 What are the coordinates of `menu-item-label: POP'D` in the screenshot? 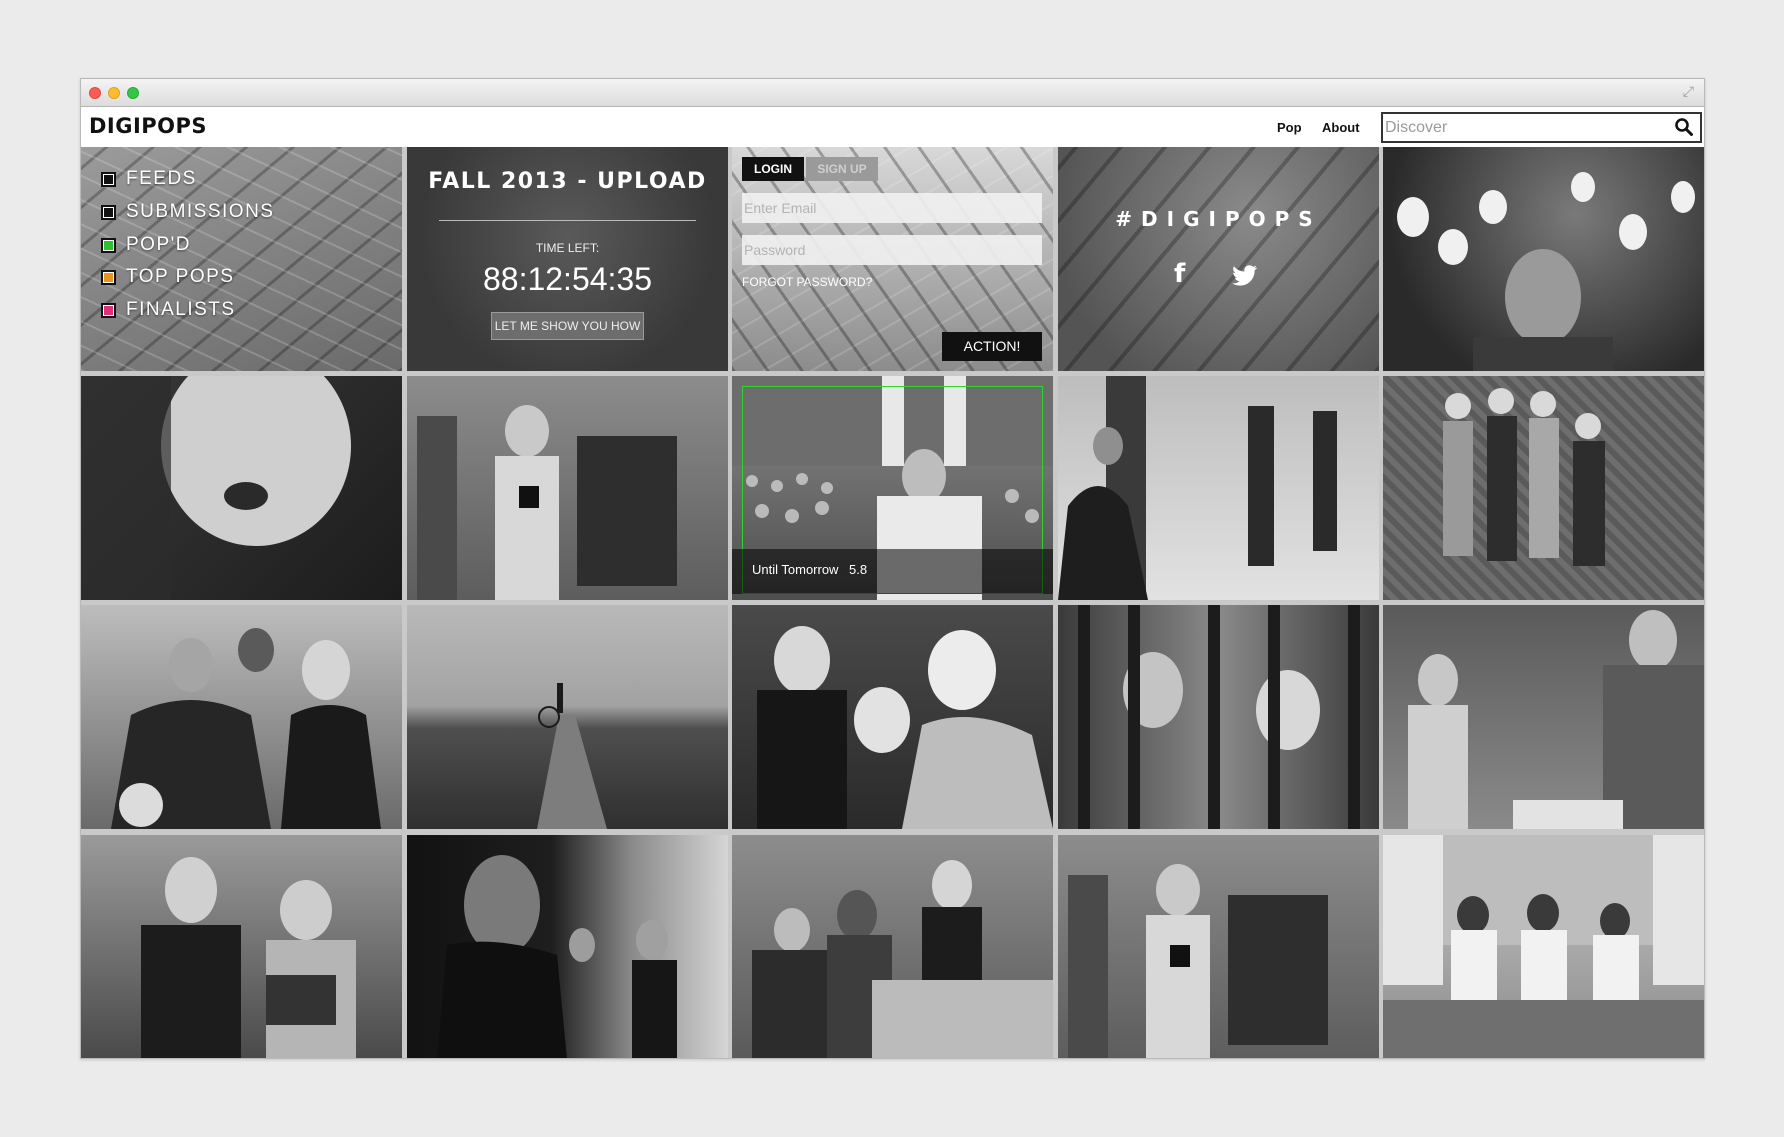 It's located at (158, 244).